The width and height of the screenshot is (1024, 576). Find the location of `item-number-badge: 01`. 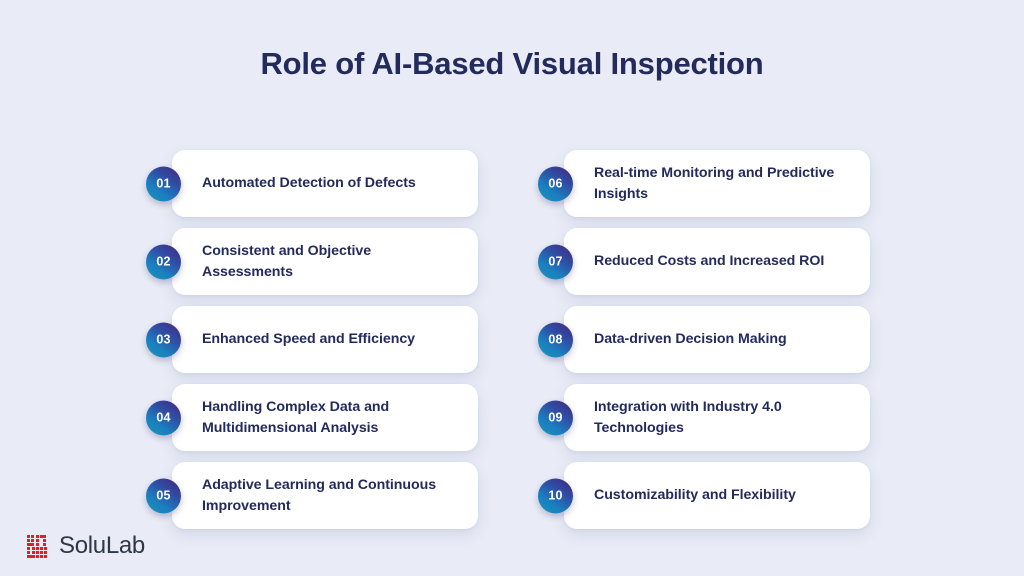

item-number-badge: 01 is located at coordinates (163, 183).